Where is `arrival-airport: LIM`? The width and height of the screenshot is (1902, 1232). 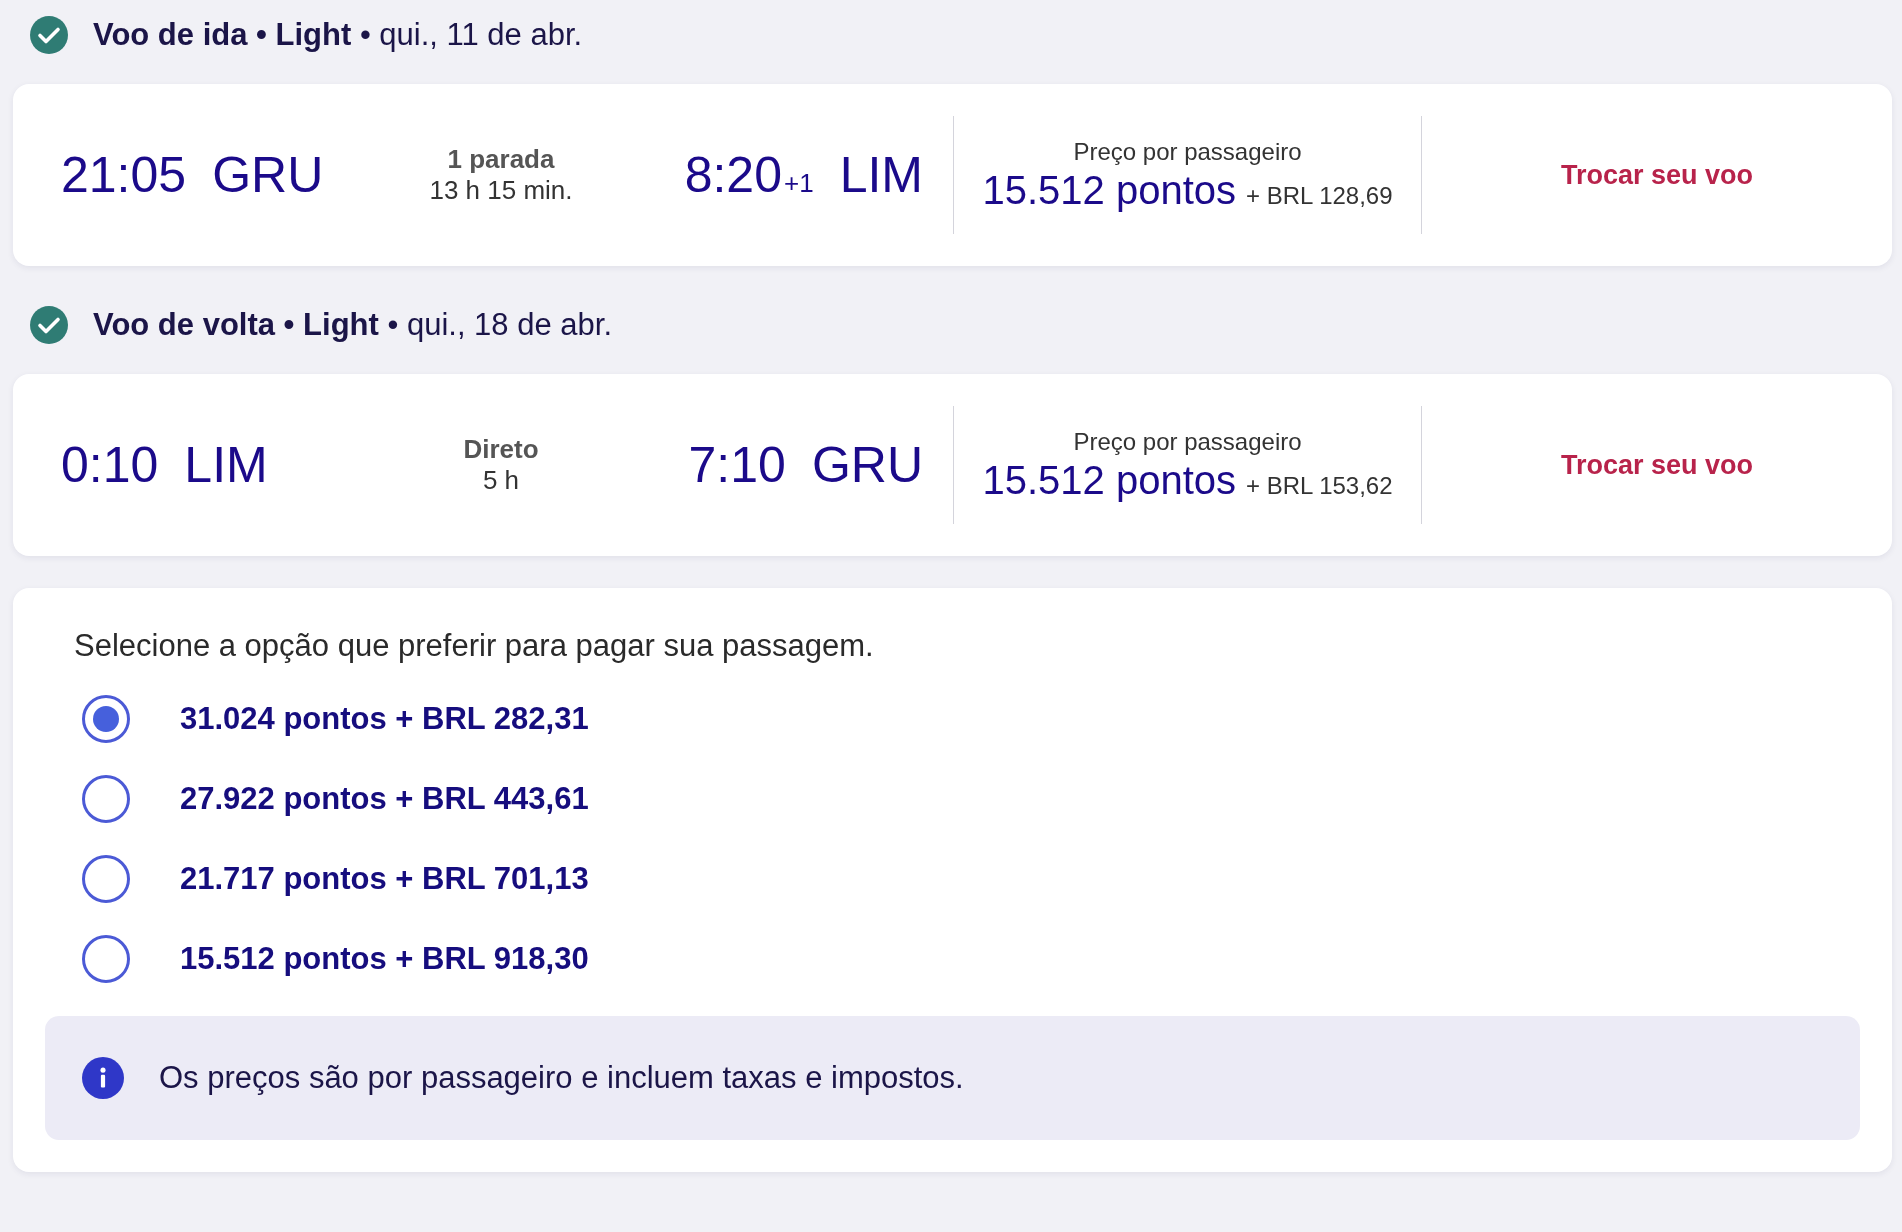
arrival-airport: LIM is located at coordinates (881, 175).